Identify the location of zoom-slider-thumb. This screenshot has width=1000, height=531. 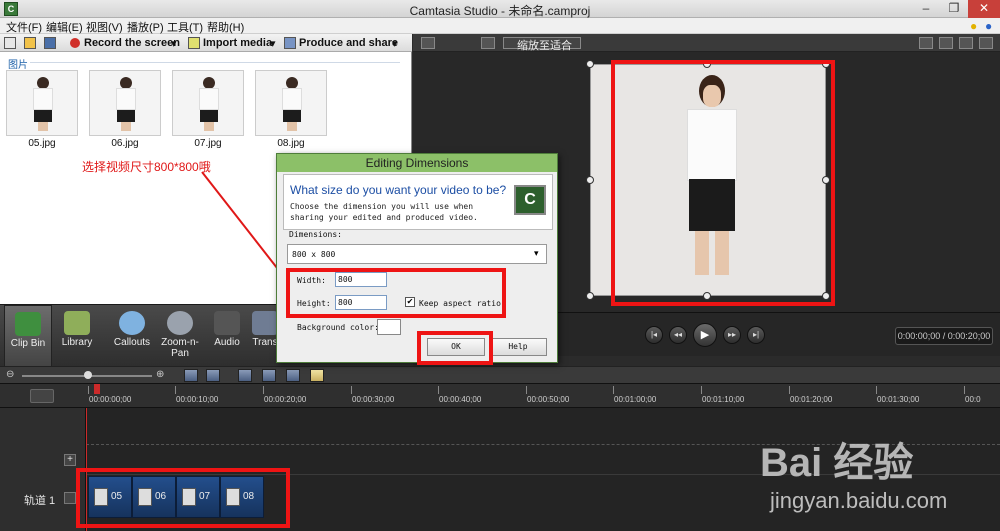
(88, 375).